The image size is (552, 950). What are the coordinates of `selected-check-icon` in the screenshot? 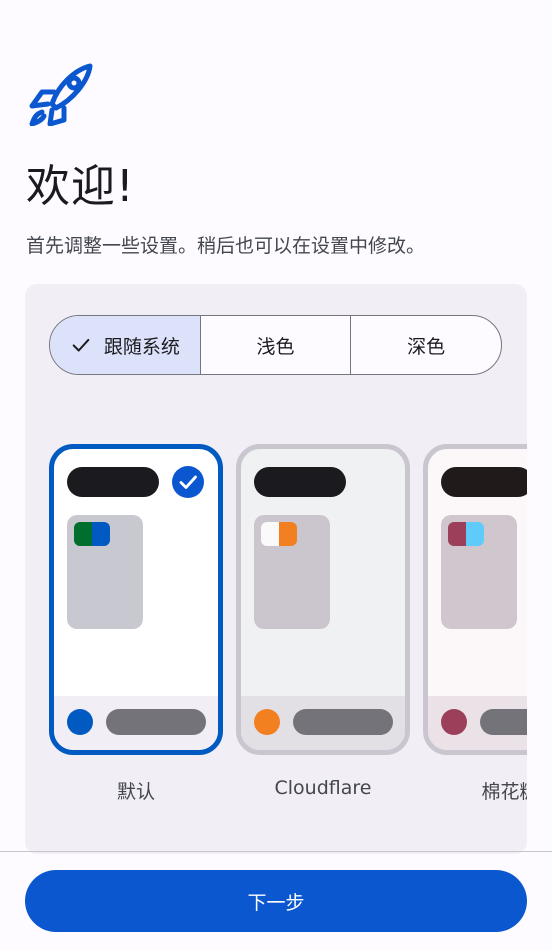 It's located at (188, 482).